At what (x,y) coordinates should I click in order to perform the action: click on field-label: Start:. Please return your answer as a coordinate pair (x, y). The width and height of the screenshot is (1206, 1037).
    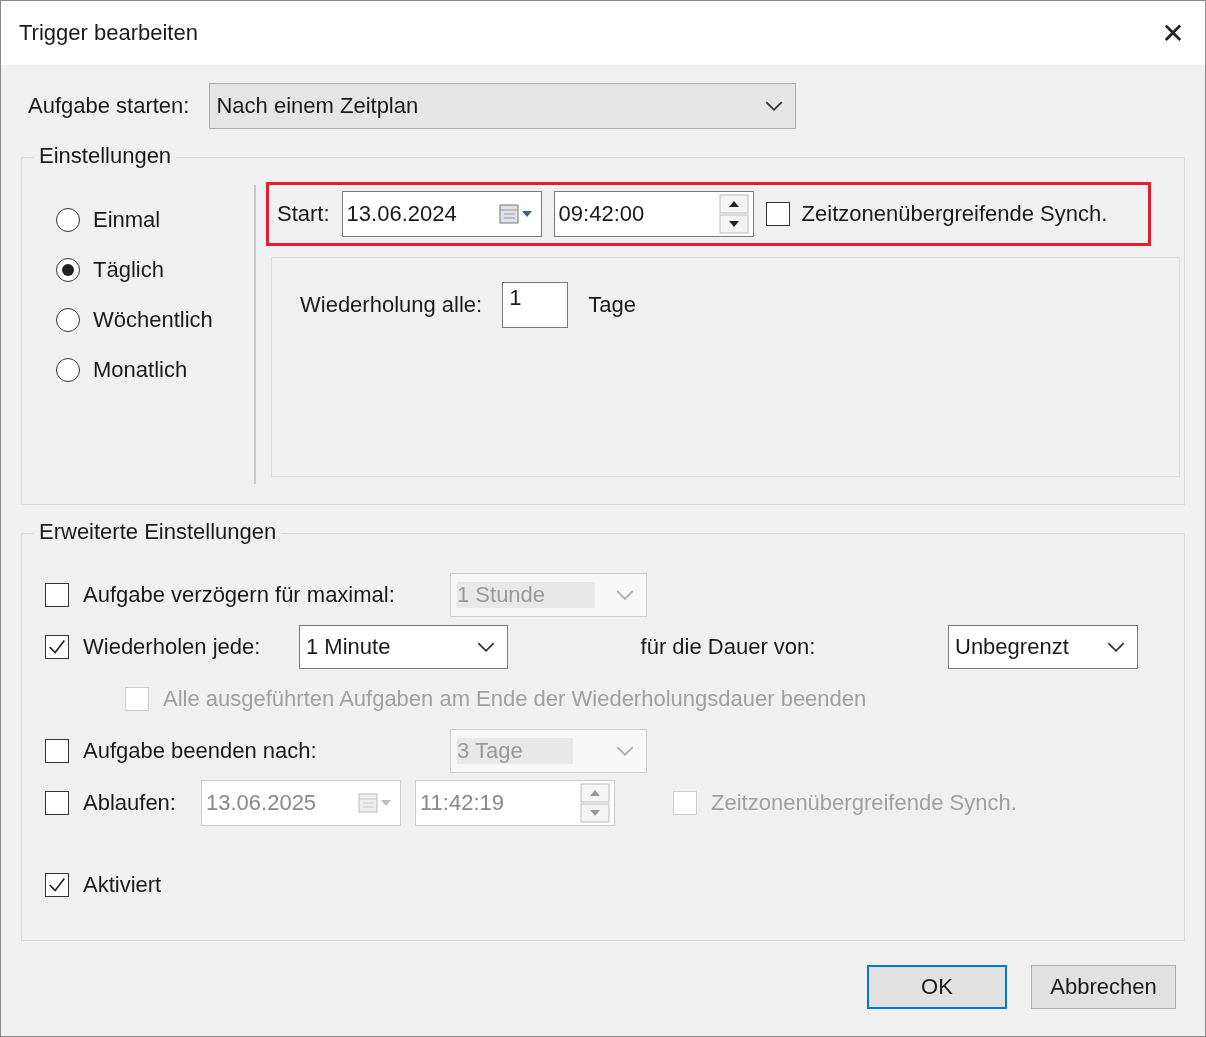
    Looking at the image, I should click on (303, 214).